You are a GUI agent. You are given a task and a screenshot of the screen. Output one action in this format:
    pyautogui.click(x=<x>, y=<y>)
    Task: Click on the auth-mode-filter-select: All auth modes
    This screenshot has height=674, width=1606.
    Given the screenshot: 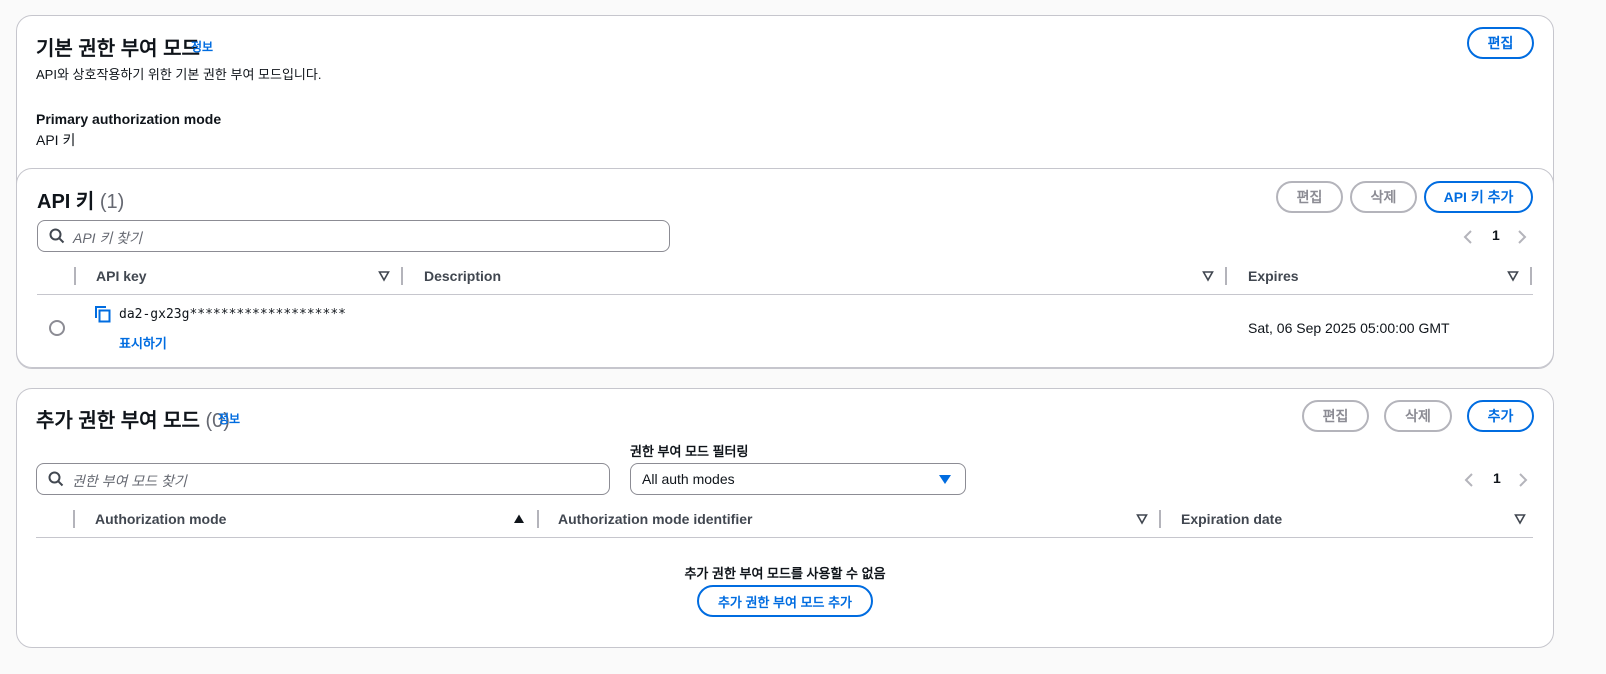 What is the action you would take?
    pyautogui.click(x=798, y=479)
    